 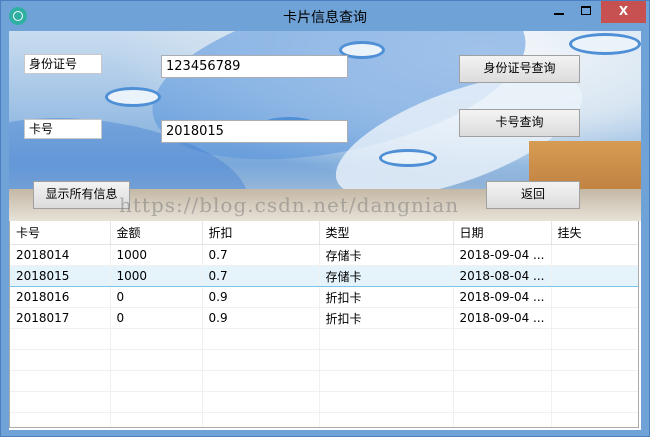 What do you see at coordinates (63, 129) in the screenshot?
I see `card-number-label: 卡号` at bounding box center [63, 129].